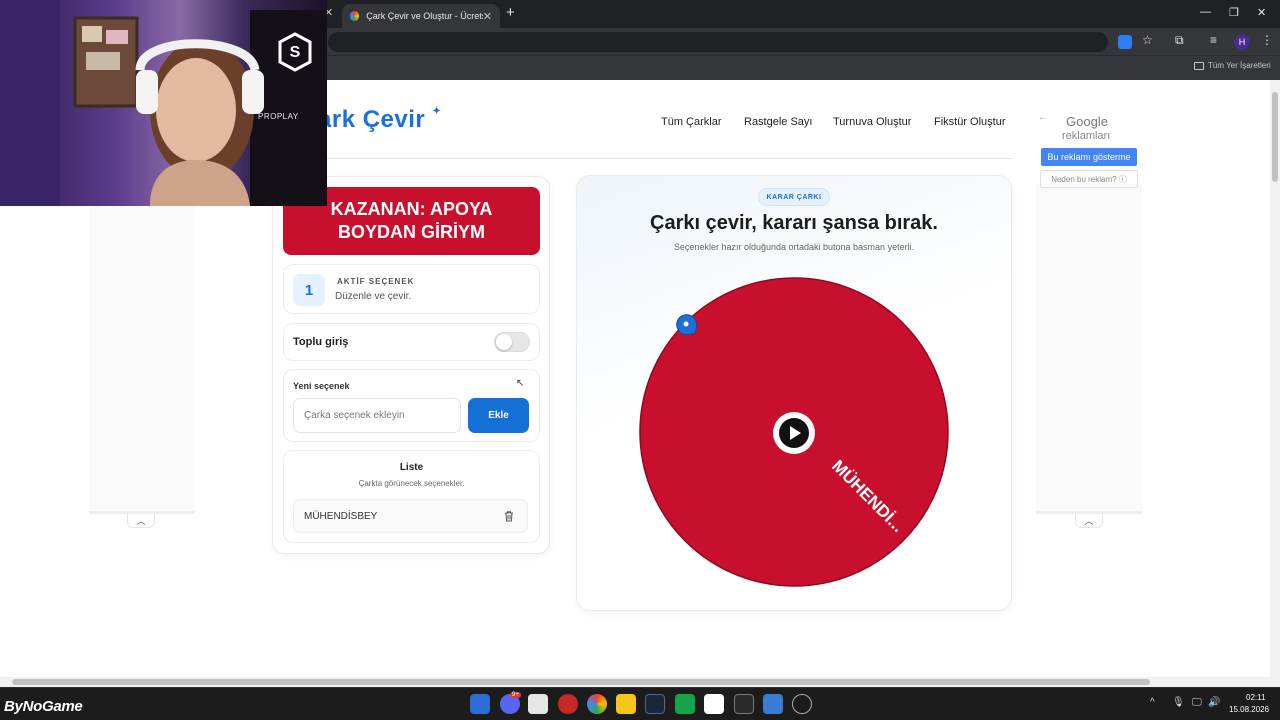 This screenshot has width=1280, height=720. Describe the element at coordinates (802, 704) in the screenshot. I see `obs-icon` at that location.